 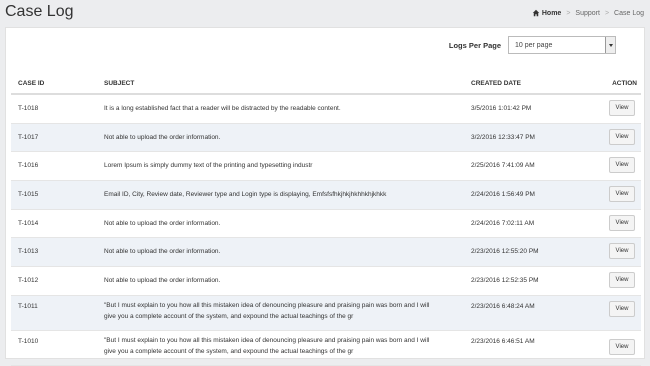 What do you see at coordinates (28, 341) in the screenshot?
I see `case-id: T-1010` at bounding box center [28, 341].